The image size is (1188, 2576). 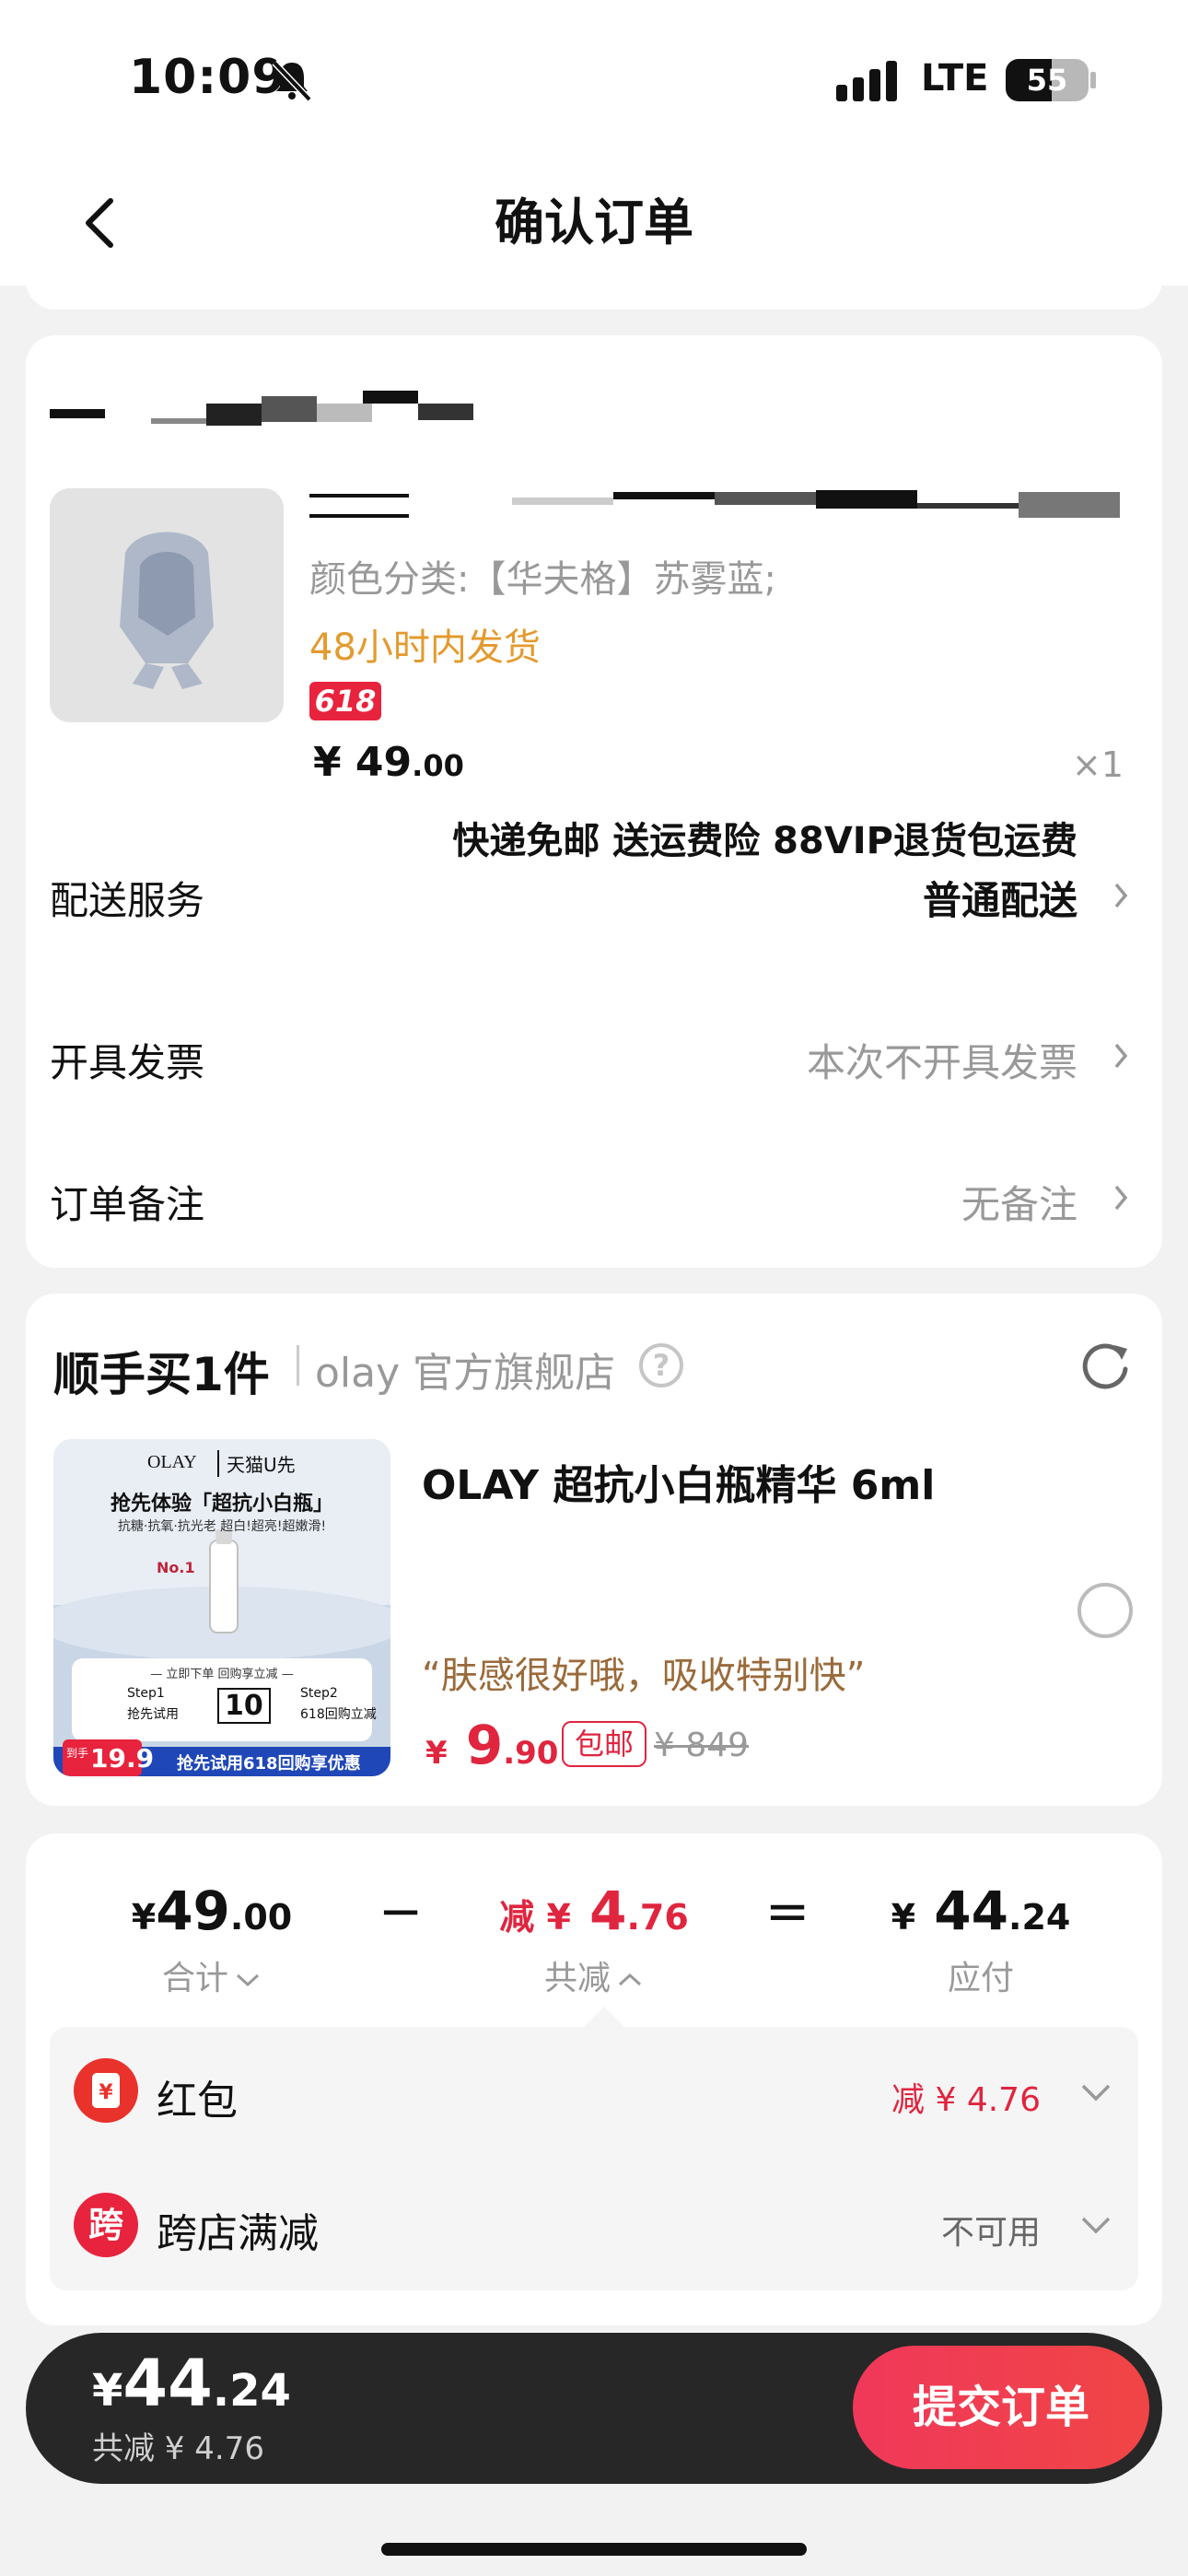 I want to click on ad-channel: 天猫U先, so click(x=256, y=1463).